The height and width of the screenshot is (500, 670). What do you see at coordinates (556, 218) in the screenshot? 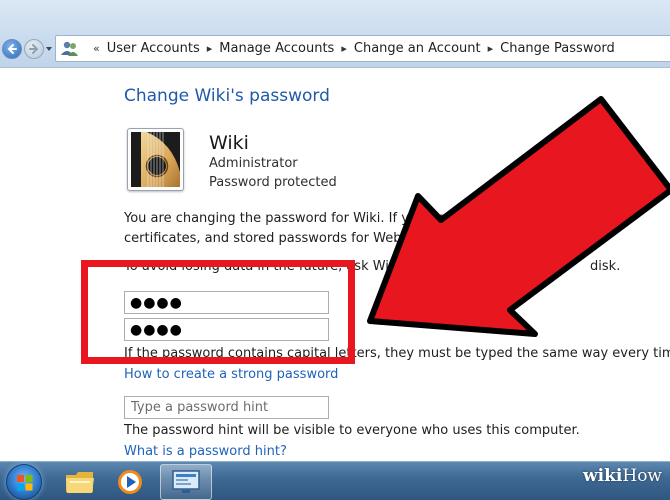
I see `info-text-line1-end: EFS-encrypted files, p` at bounding box center [556, 218].